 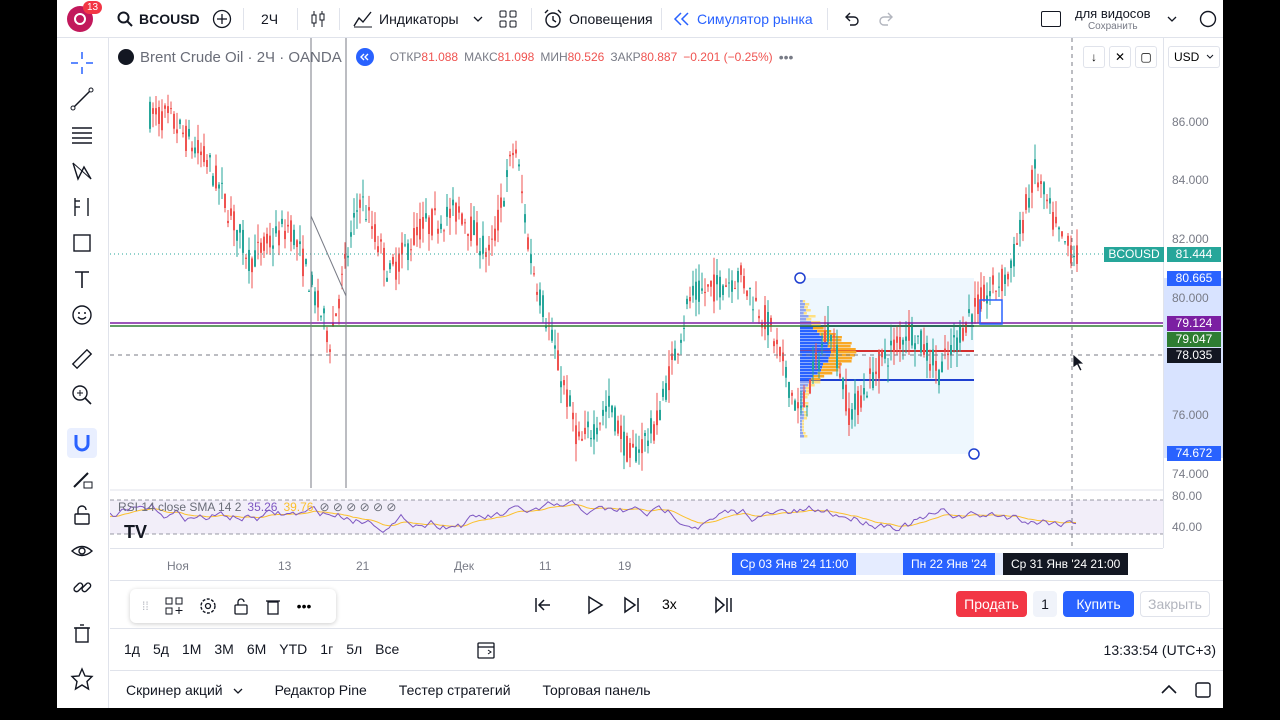 I want to click on range-button: 5л, so click(x=354, y=649).